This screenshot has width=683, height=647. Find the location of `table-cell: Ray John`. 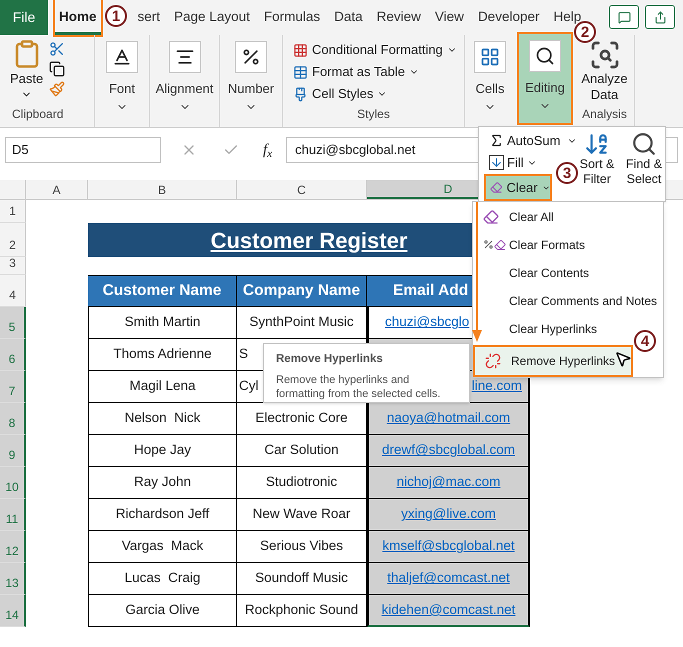

table-cell: Ray John is located at coordinates (162, 483).